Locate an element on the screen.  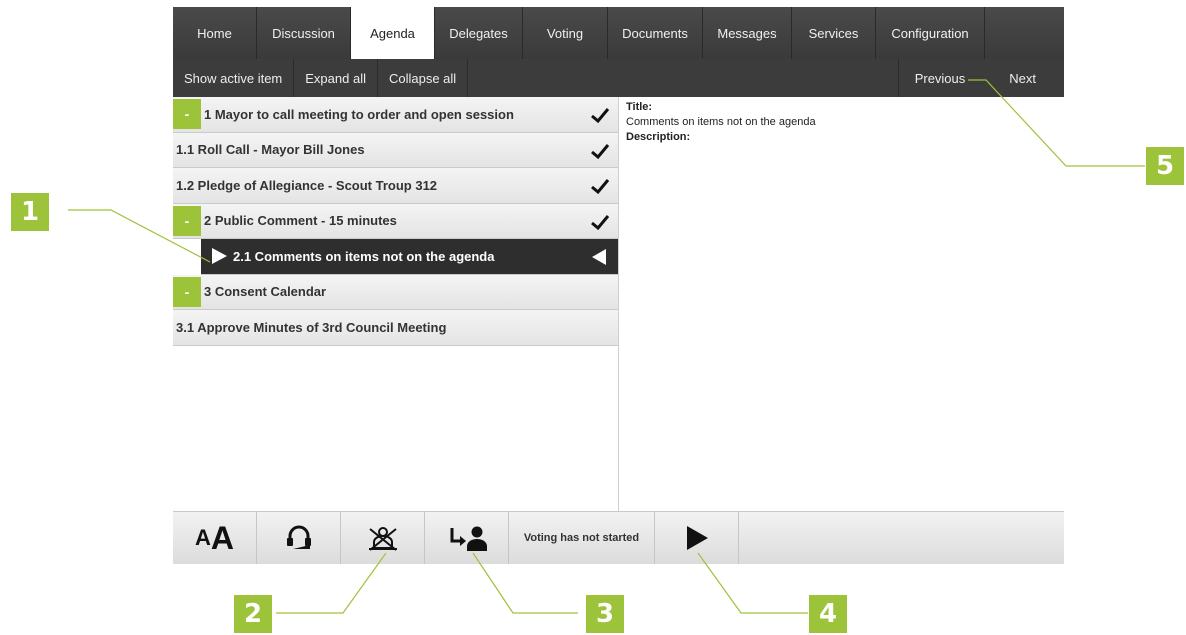
voting-status: Voting has not started is located at coordinates (582, 538).